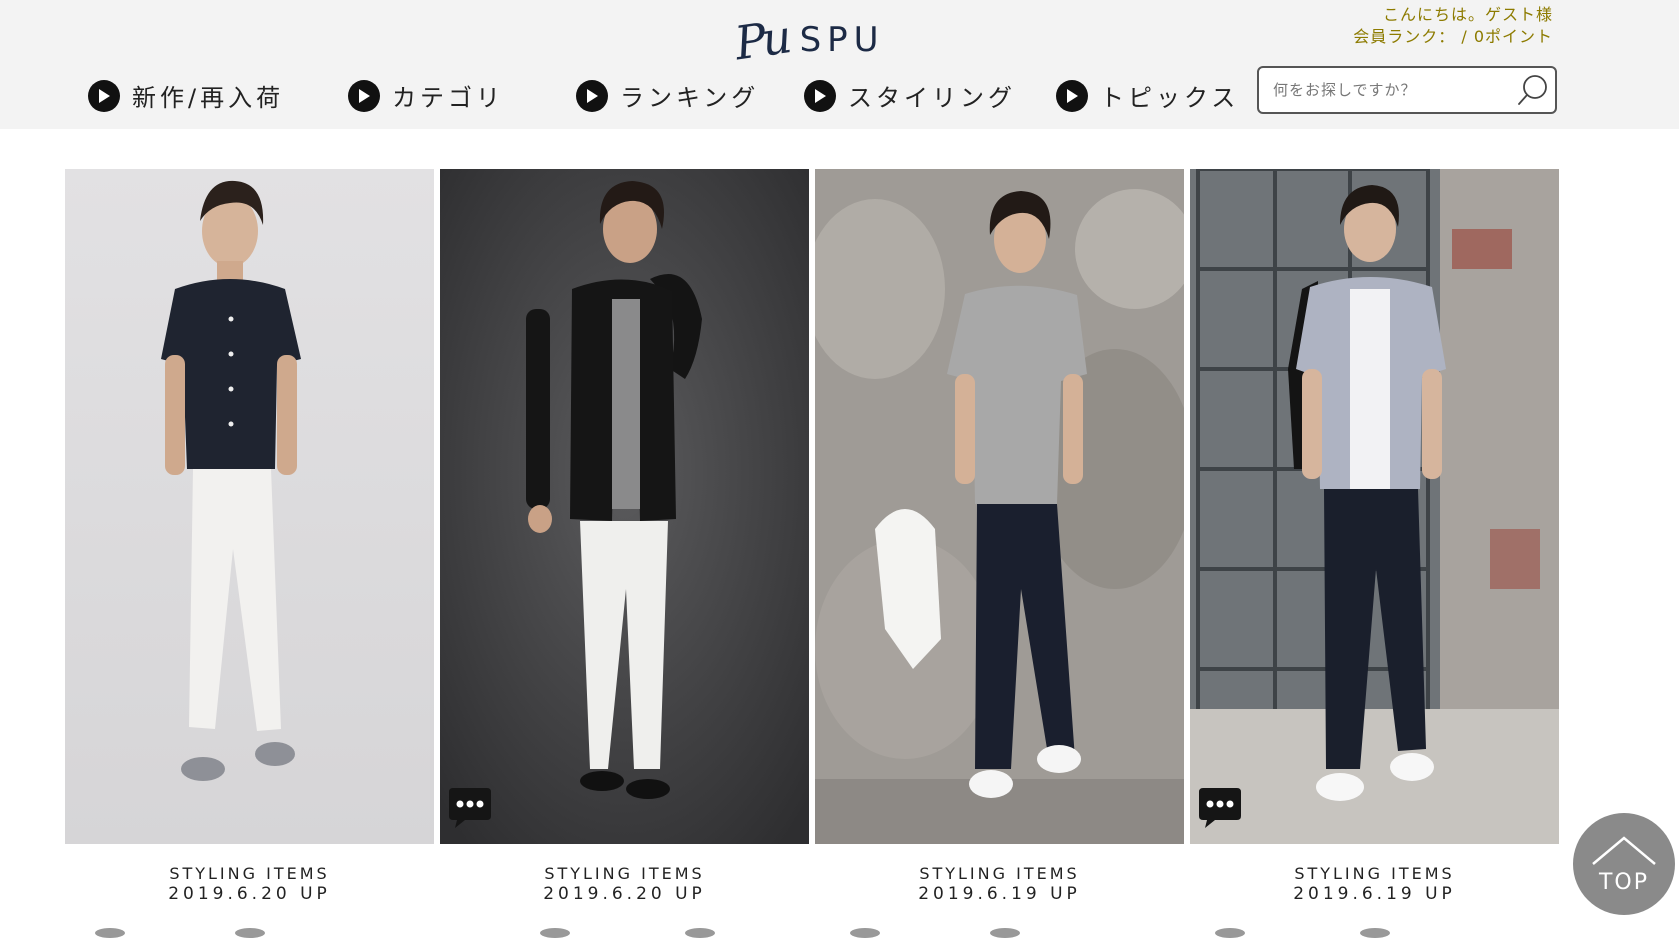  Describe the element at coordinates (1467, 14) in the screenshot. I see `greeting-text: こんにちは。ゲスト様` at that location.